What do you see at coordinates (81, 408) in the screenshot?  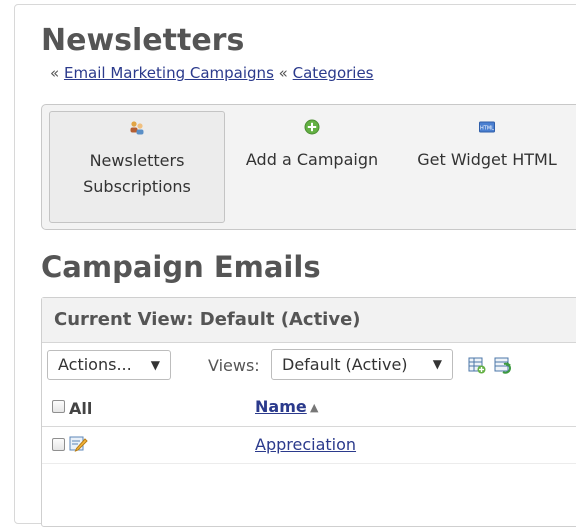 I see `all-column-label: All` at bounding box center [81, 408].